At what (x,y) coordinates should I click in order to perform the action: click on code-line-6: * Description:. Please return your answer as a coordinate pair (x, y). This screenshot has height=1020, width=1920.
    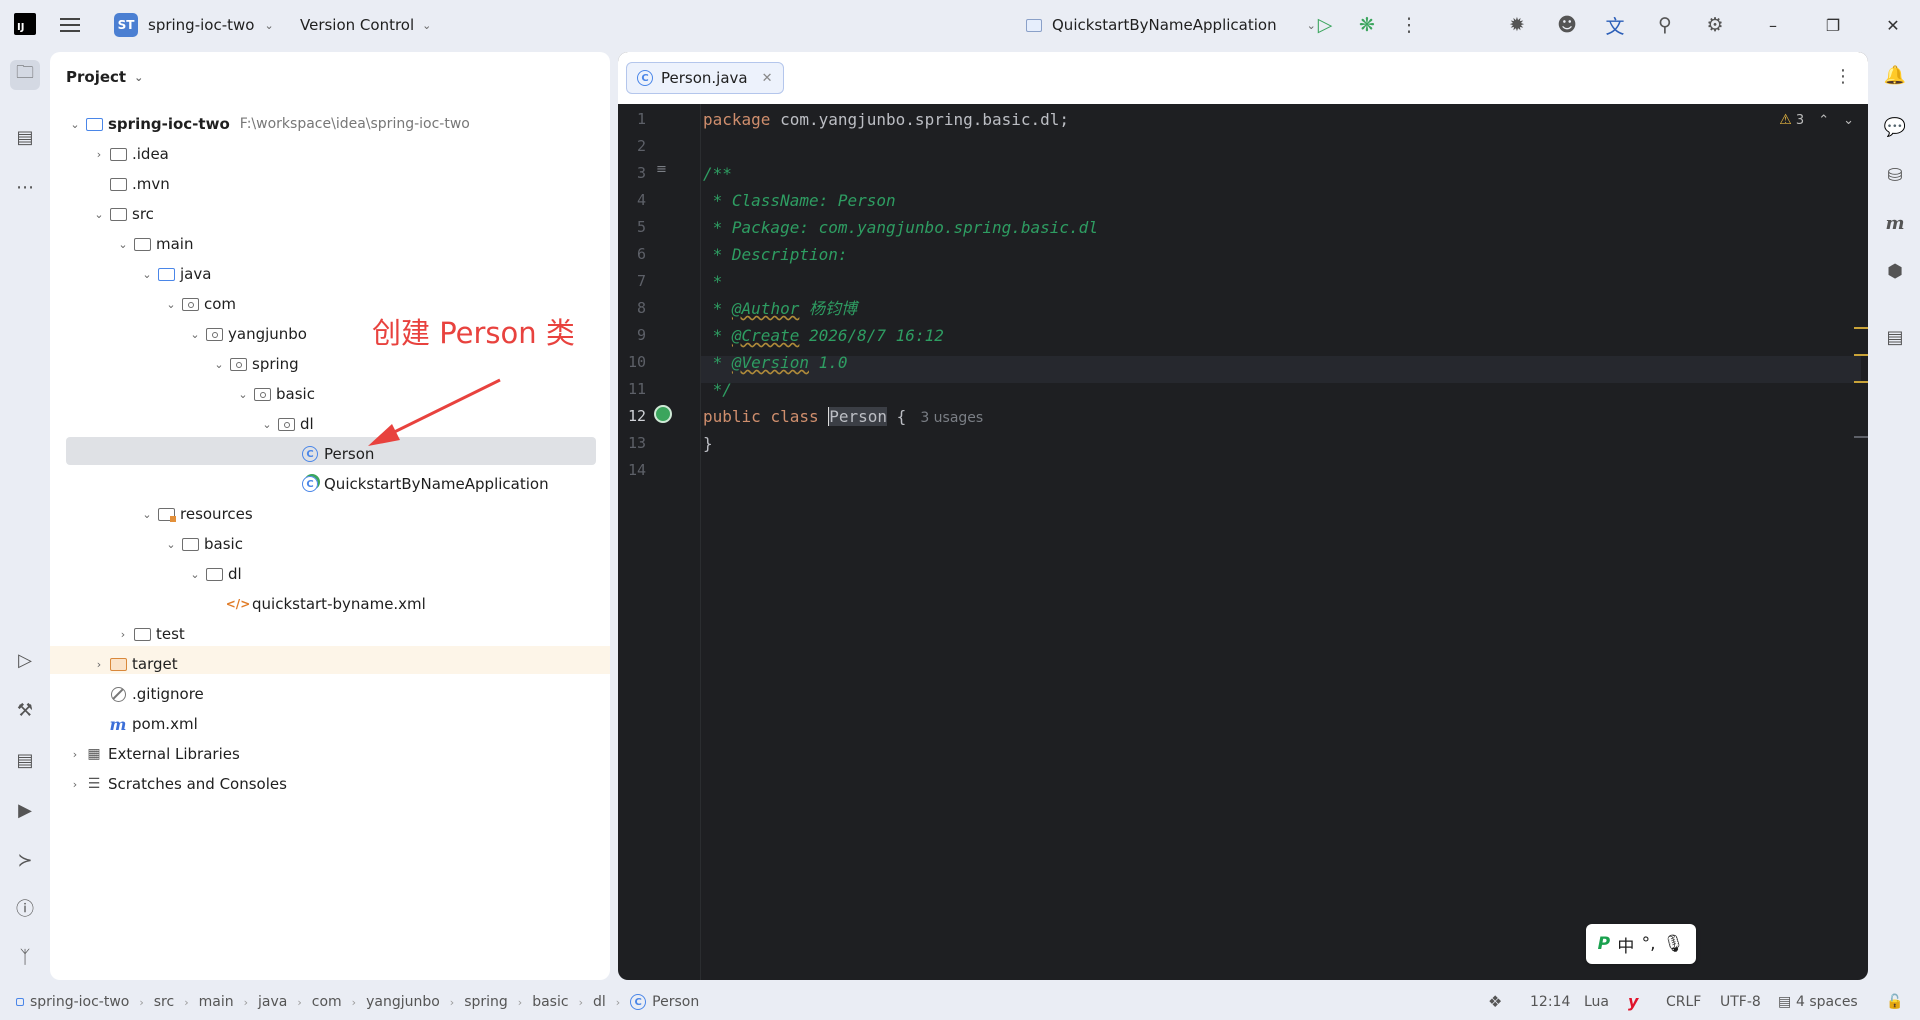
    Looking at the image, I should click on (775, 254).